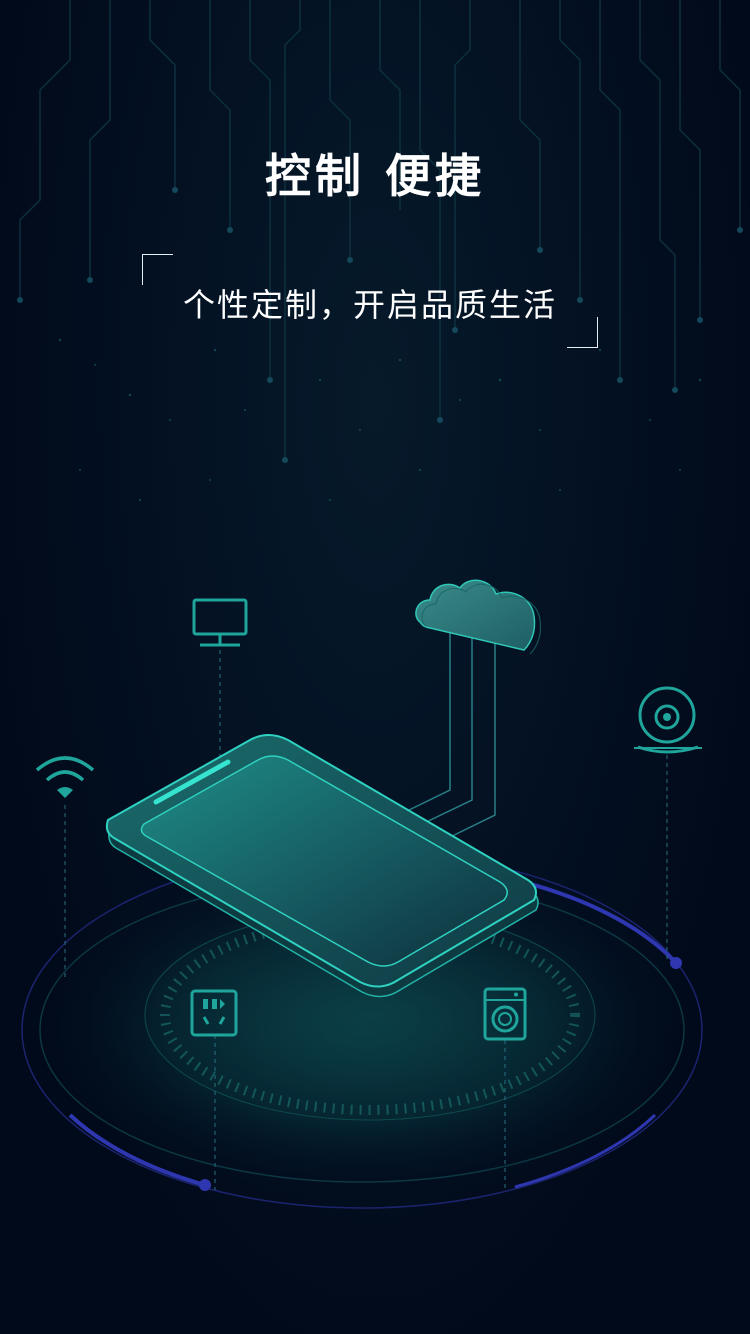 The image size is (750, 1334). What do you see at coordinates (582, 332) in the screenshot?
I see `corner-bracket-bottom-right` at bounding box center [582, 332].